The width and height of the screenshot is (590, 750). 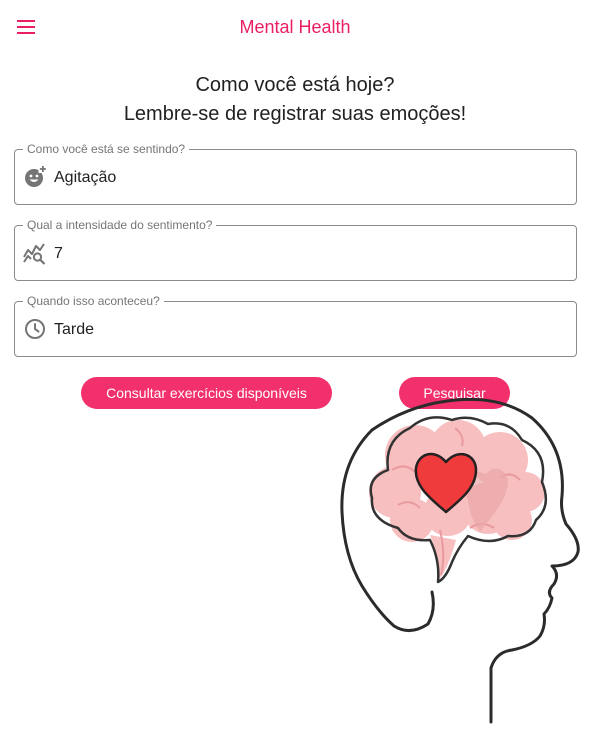 I want to click on when-field-label: Quando isso aconteceu?, so click(x=93, y=301).